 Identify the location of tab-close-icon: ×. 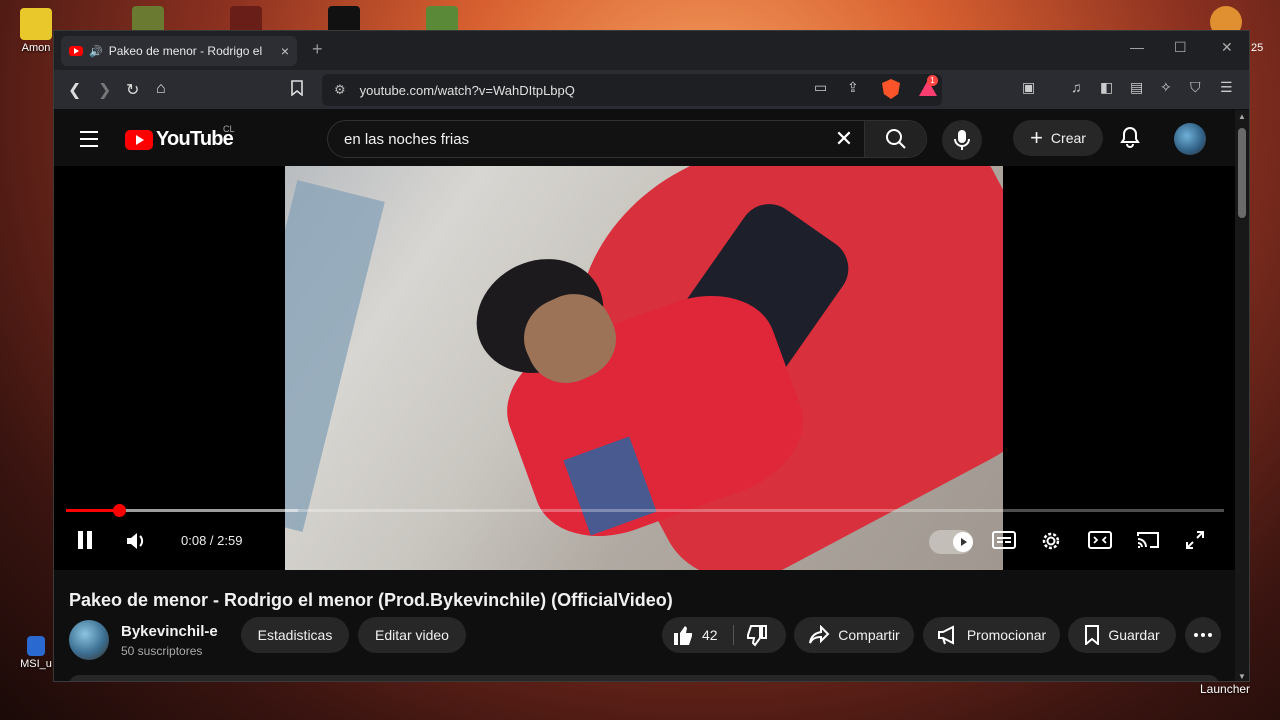
(285, 51).